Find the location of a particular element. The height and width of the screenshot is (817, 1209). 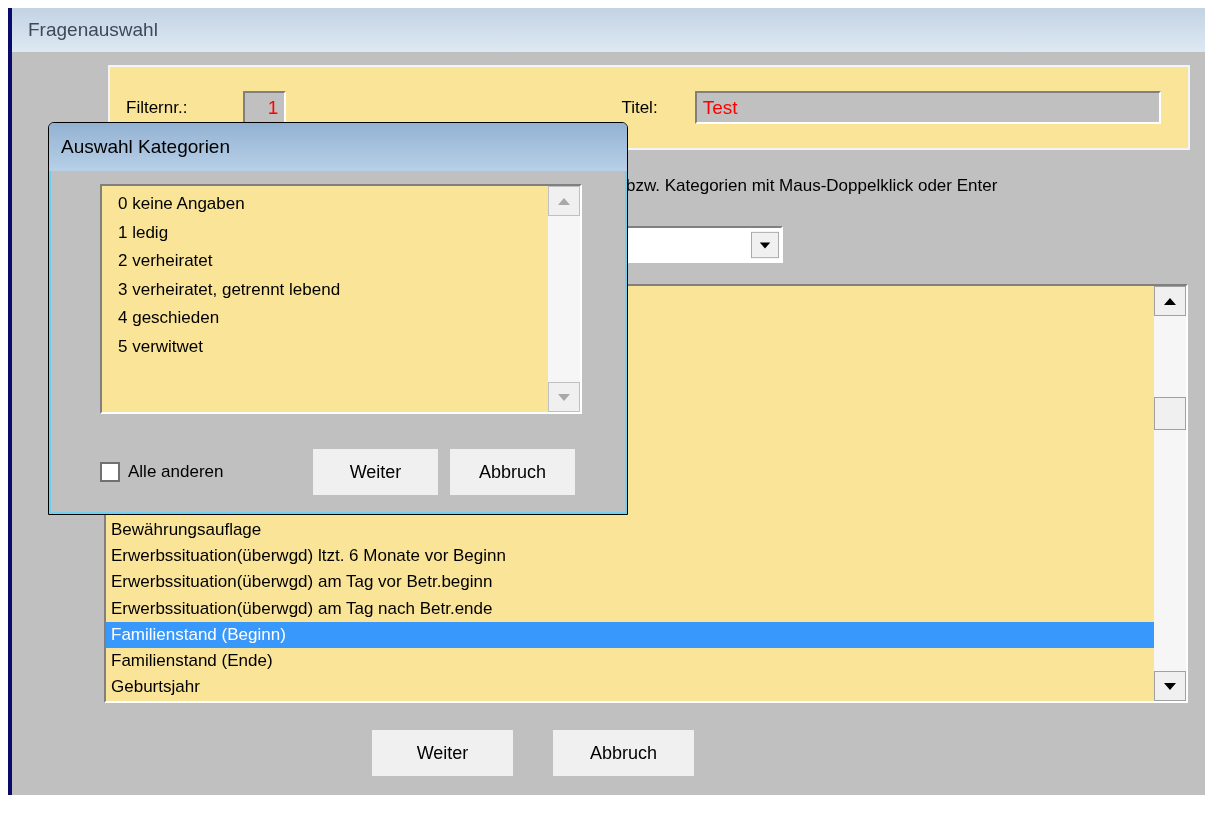

list-item: Bewährungsauflage is located at coordinates (630, 530).